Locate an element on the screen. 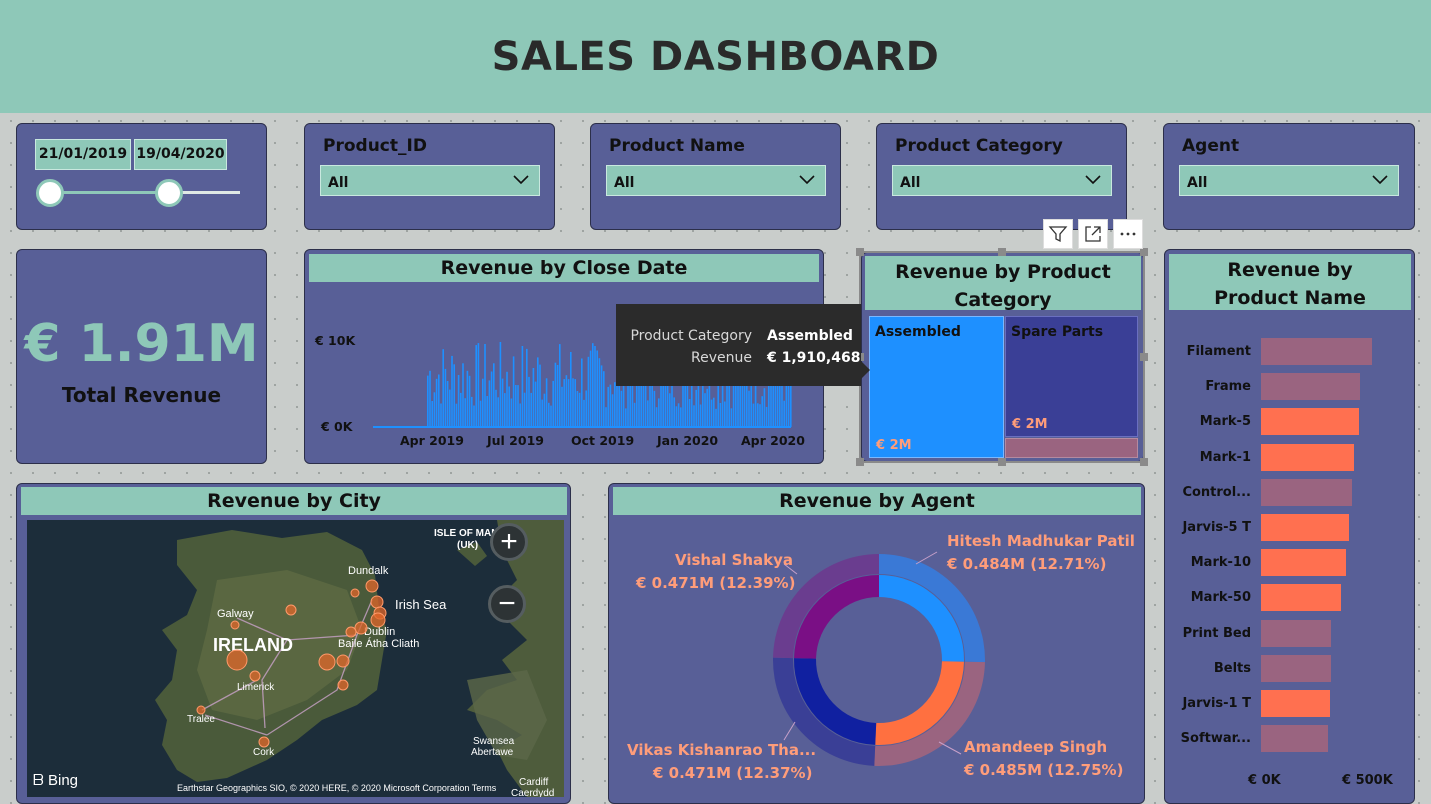 Image resolution: width=1431 pixels, height=804 pixels. zoom-out-button: − is located at coordinates (507, 604).